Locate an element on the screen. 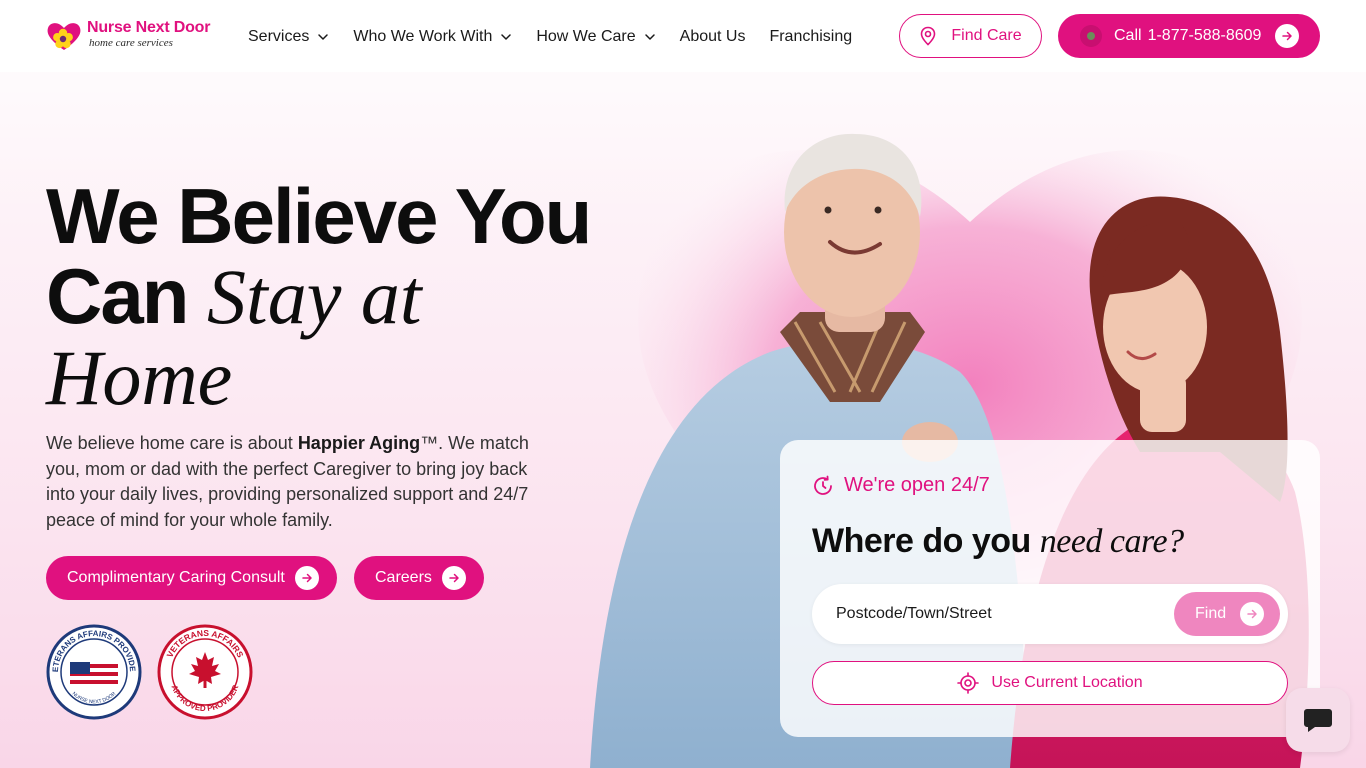 The width and height of the screenshot is (1366, 768). careers-button: Careers is located at coordinates (419, 578).